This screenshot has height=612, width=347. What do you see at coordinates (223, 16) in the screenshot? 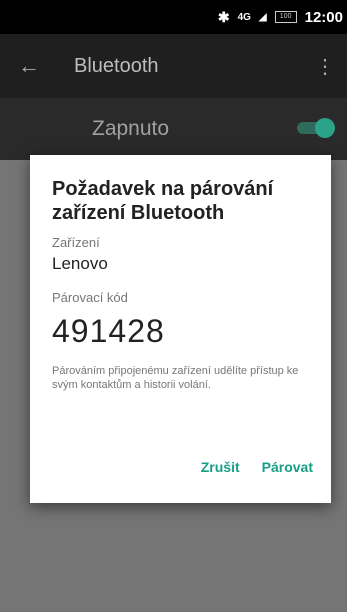
I see `bluetooth-icon: ✱` at bounding box center [223, 16].